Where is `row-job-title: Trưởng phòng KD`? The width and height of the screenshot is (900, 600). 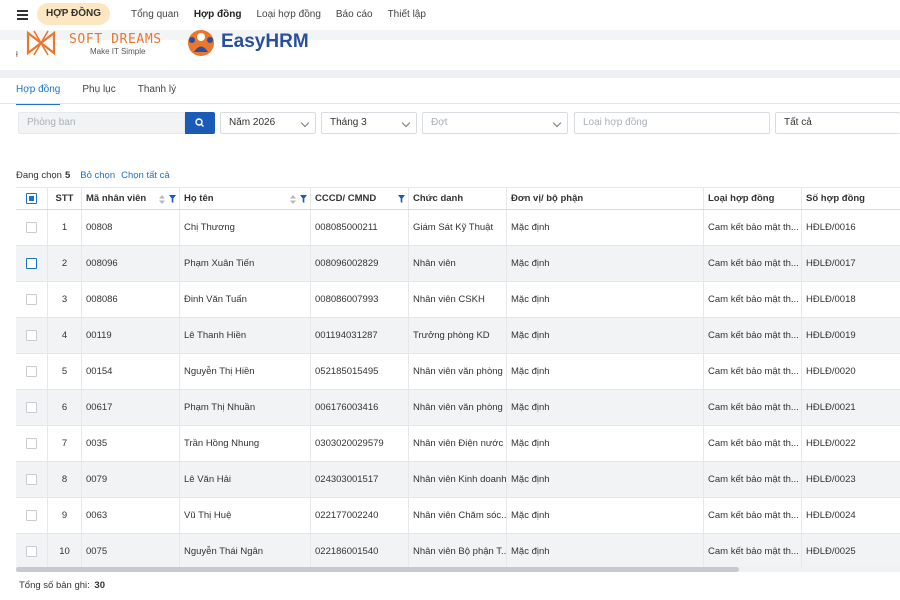 row-job-title: Trưởng phòng KD is located at coordinates (458, 335).